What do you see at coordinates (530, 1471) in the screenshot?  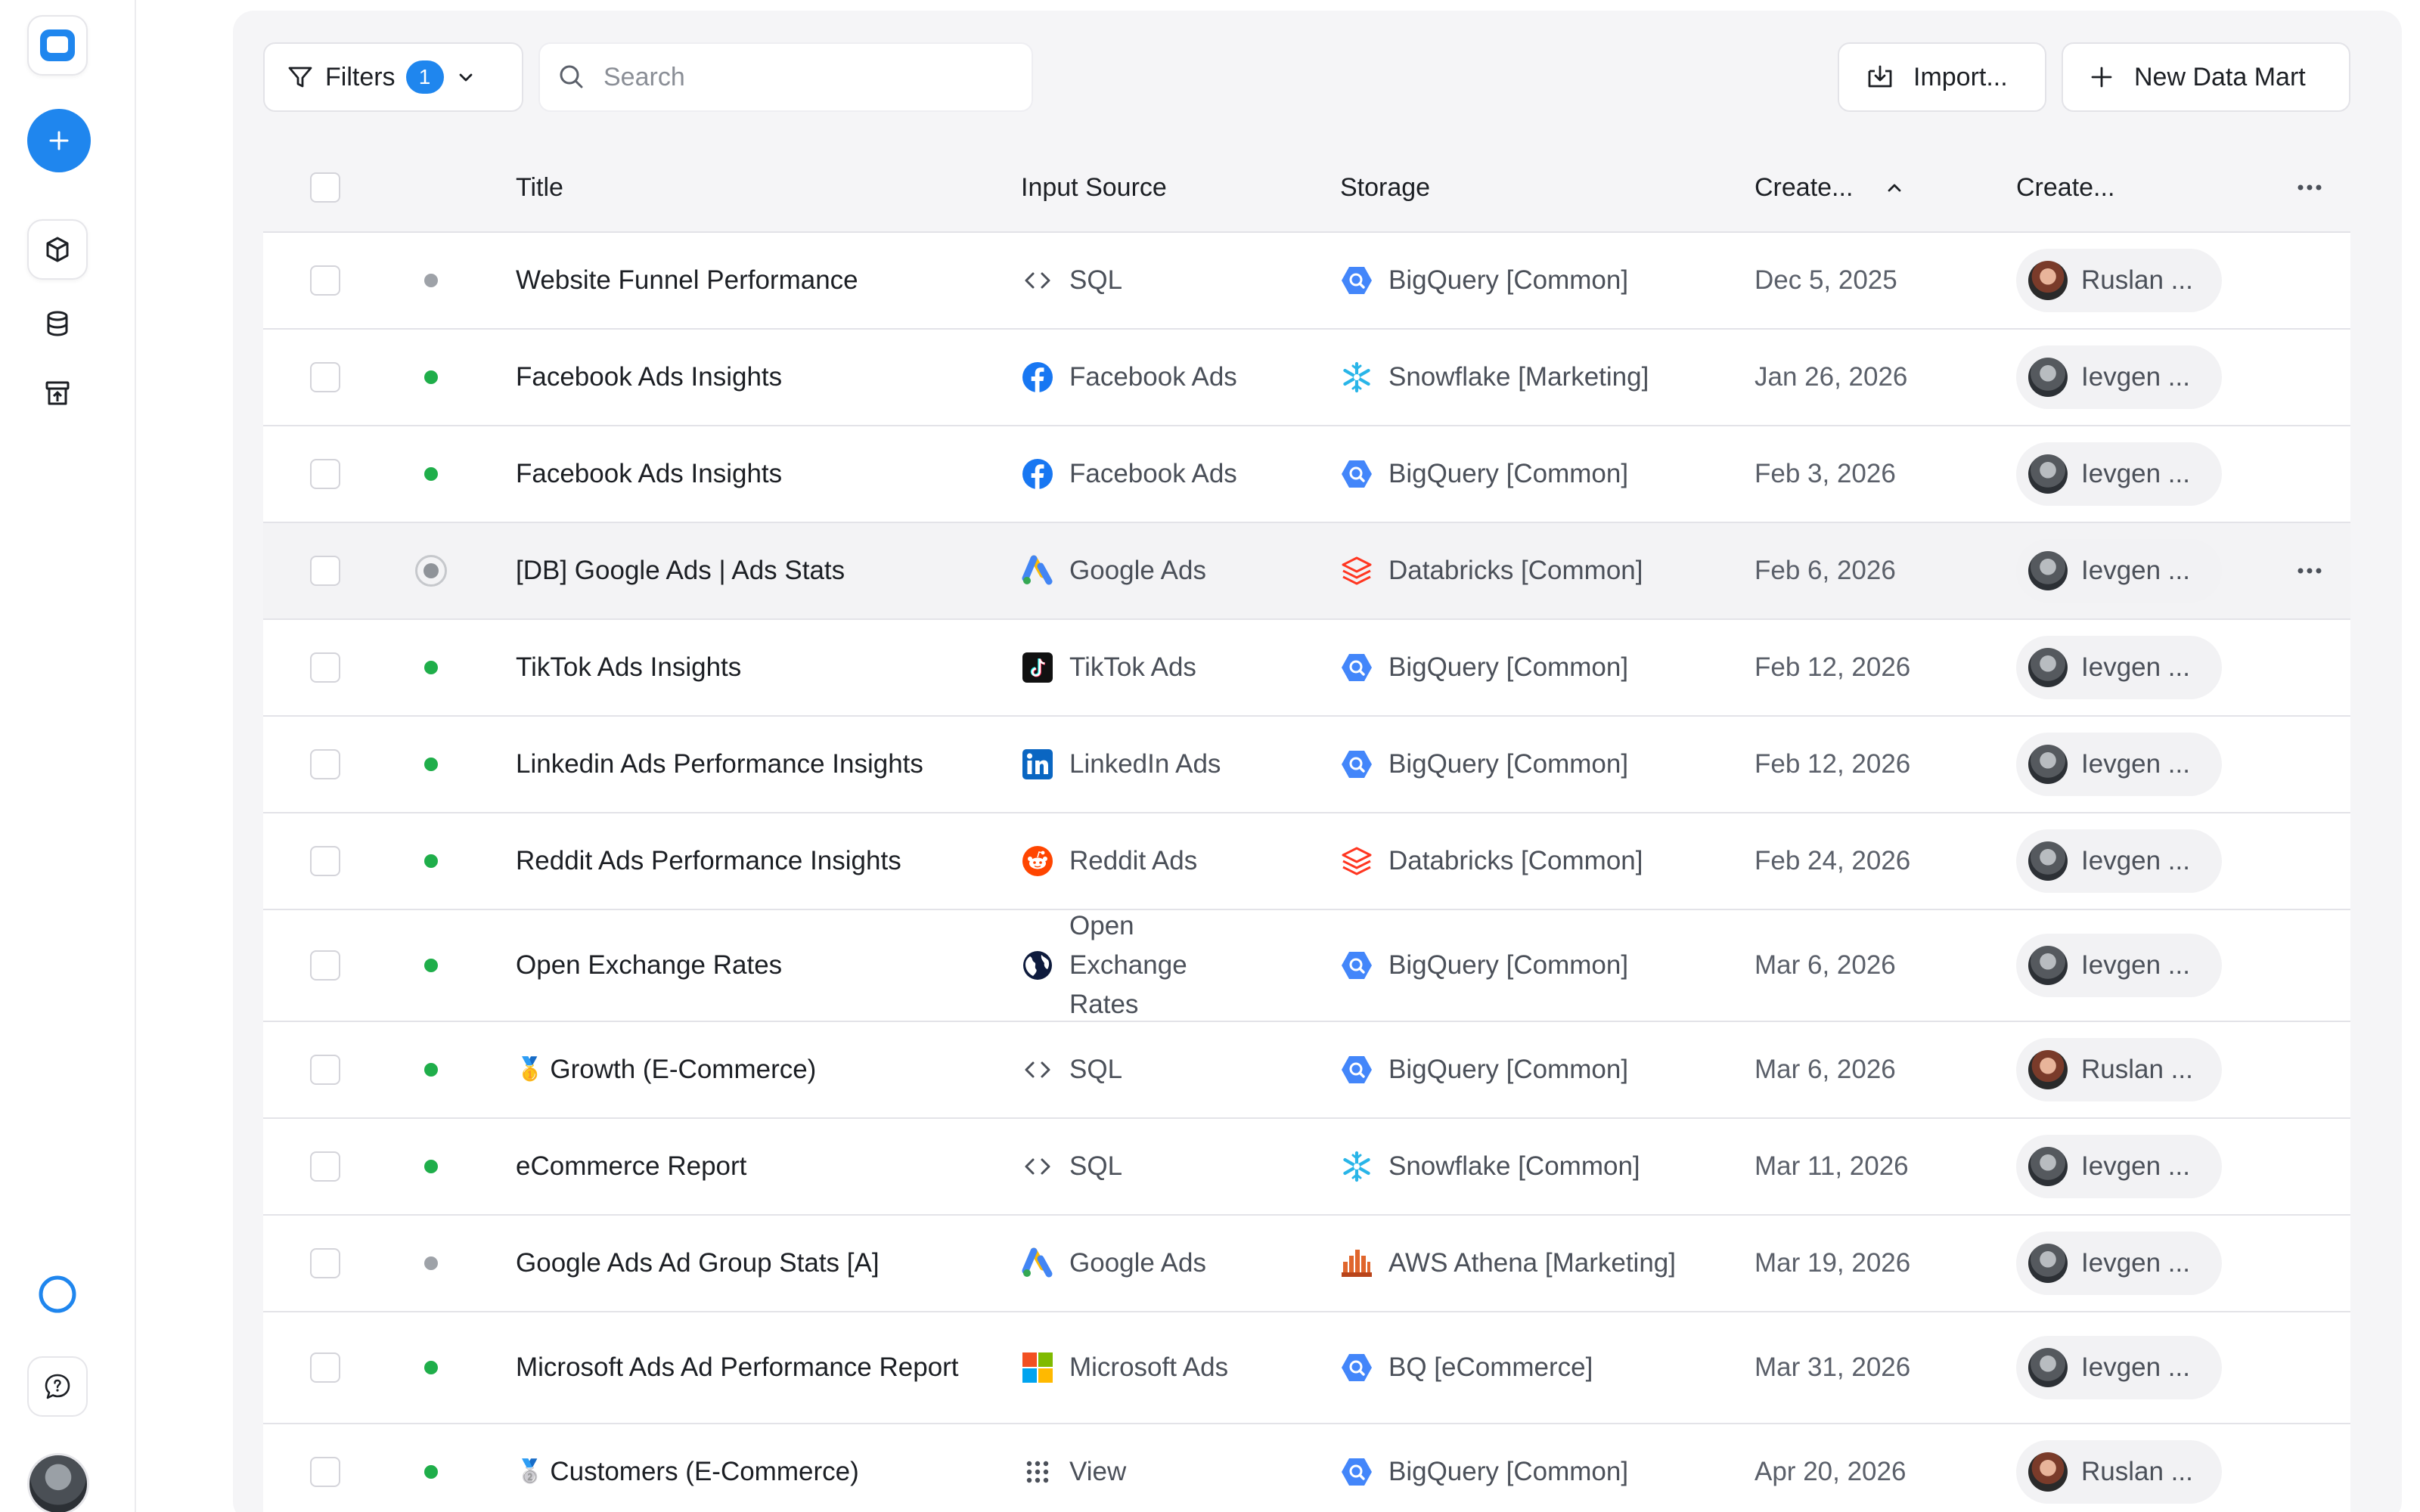 I see `title-medal-icon: 🥈` at bounding box center [530, 1471].